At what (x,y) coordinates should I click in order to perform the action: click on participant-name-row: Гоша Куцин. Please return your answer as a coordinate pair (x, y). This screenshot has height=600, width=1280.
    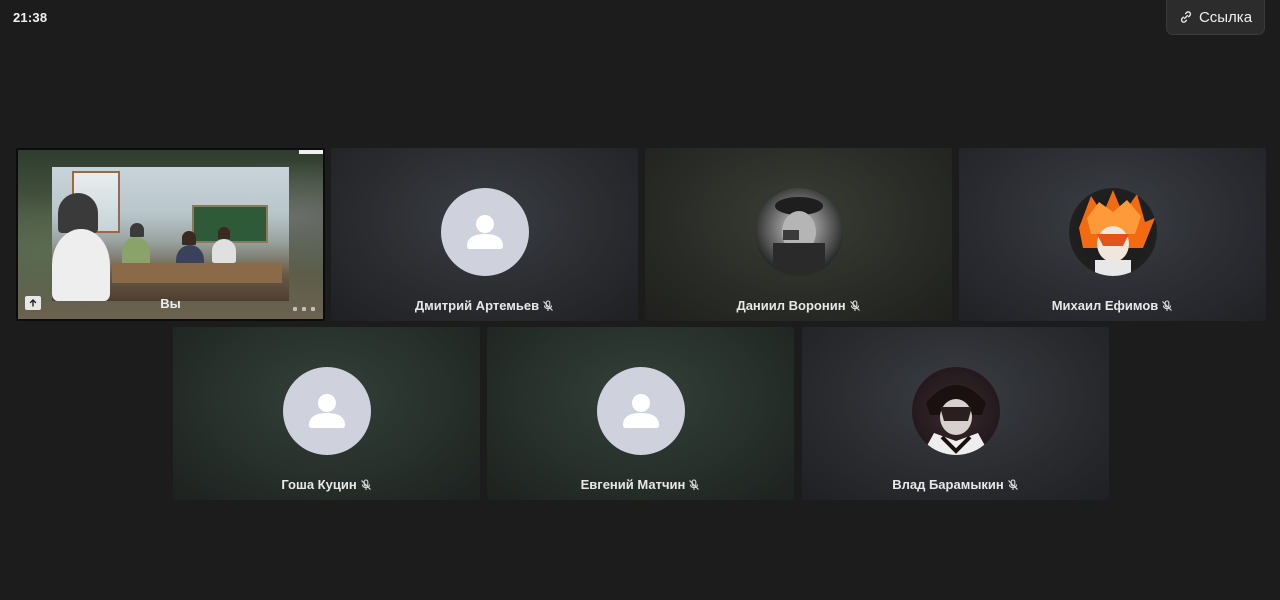
    Looking at the image, I should click on (326, 484).